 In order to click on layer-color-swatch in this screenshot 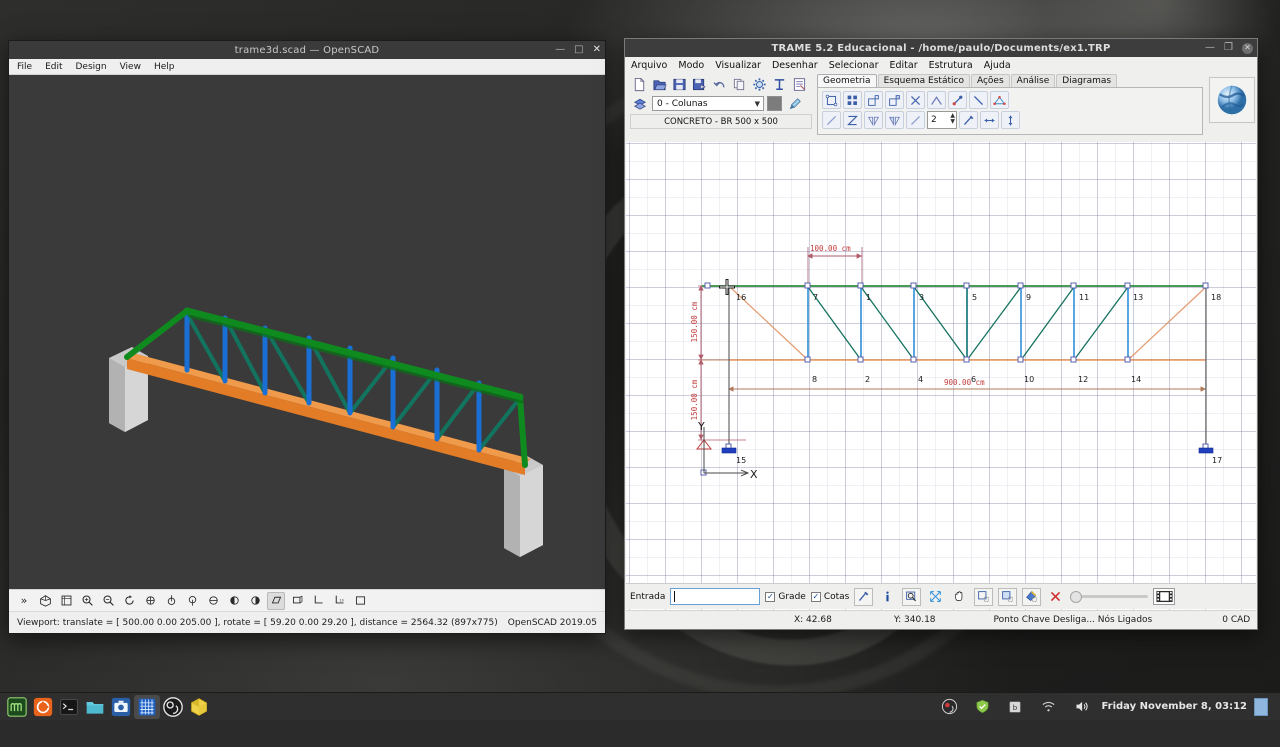, I will do `click(774, 103)`.